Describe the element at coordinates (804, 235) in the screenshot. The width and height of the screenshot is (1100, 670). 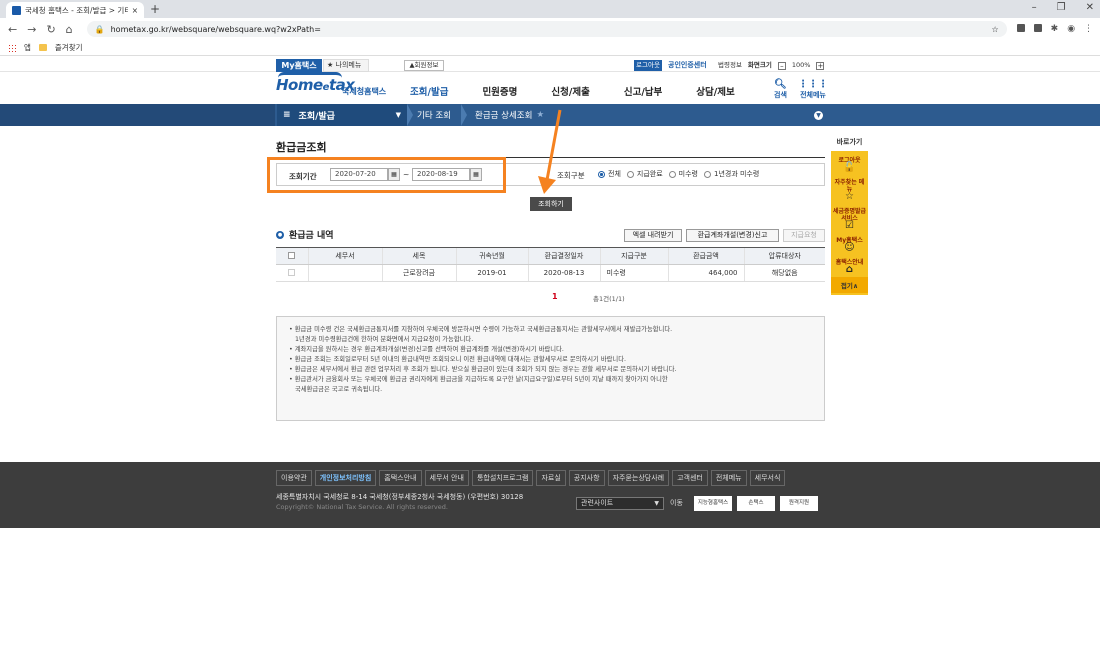
I see `pay-request-button: 지급요청` at that location.